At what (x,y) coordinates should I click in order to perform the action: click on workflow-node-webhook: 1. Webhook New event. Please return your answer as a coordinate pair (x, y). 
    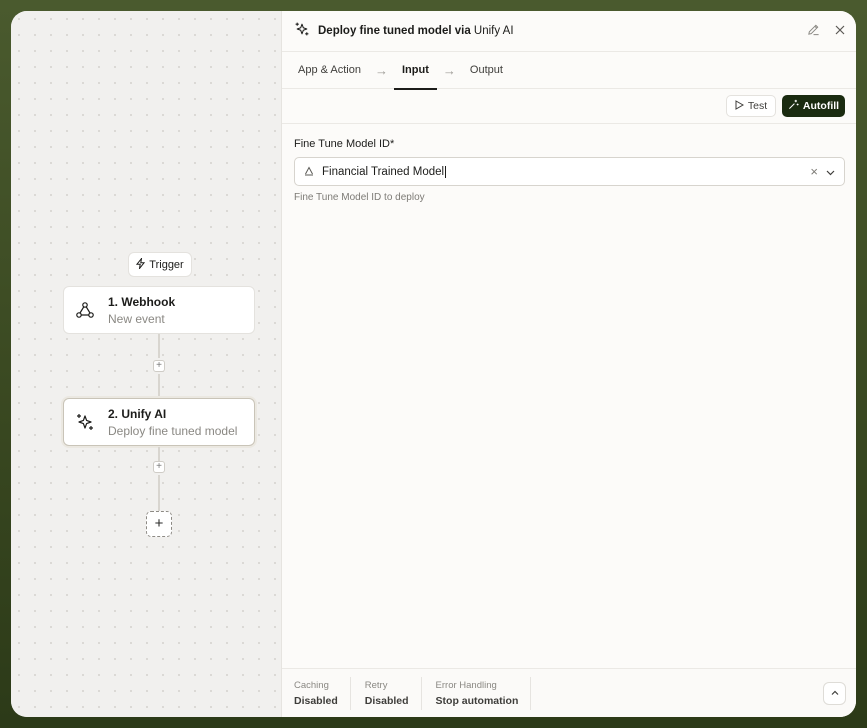
    Looking at the image, I should click on (159, 310).